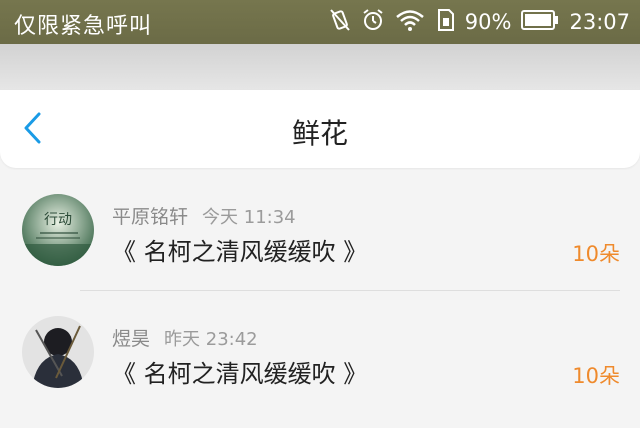 The image size is (640, 428). I want to click on user-name: 平原铭轩, so click(150, 217).